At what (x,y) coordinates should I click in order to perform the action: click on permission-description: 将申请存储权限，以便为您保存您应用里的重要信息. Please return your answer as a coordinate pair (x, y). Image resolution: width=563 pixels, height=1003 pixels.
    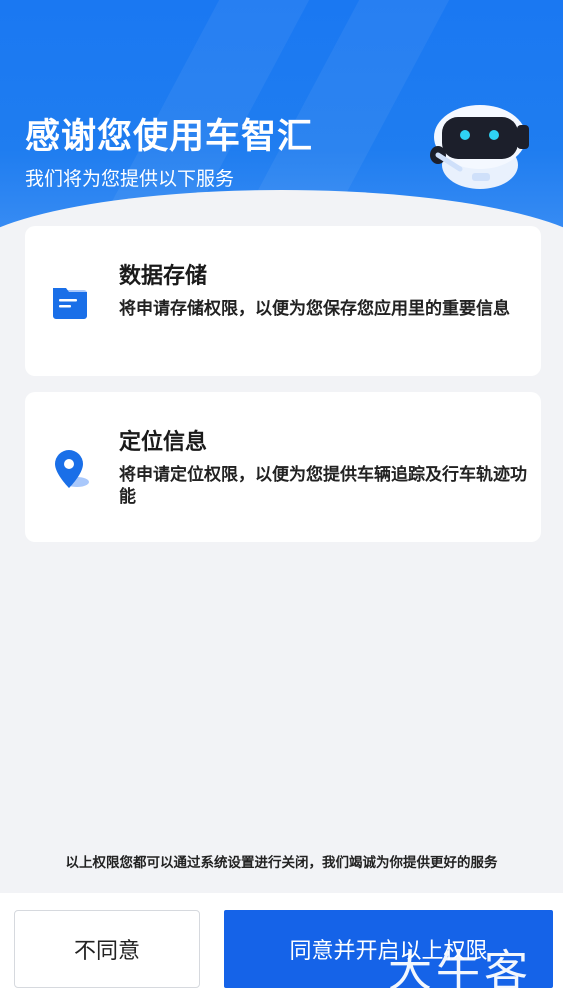
    Looking at the image, I should click on (314, 309).